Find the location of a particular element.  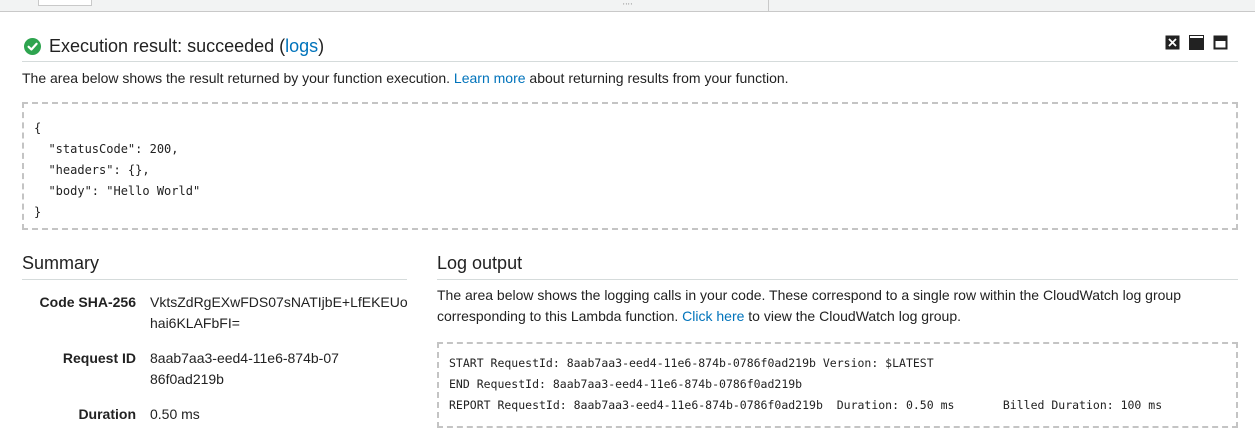

title-prefix: Execution result: succeeded ( is located at coordinates (167, 46).